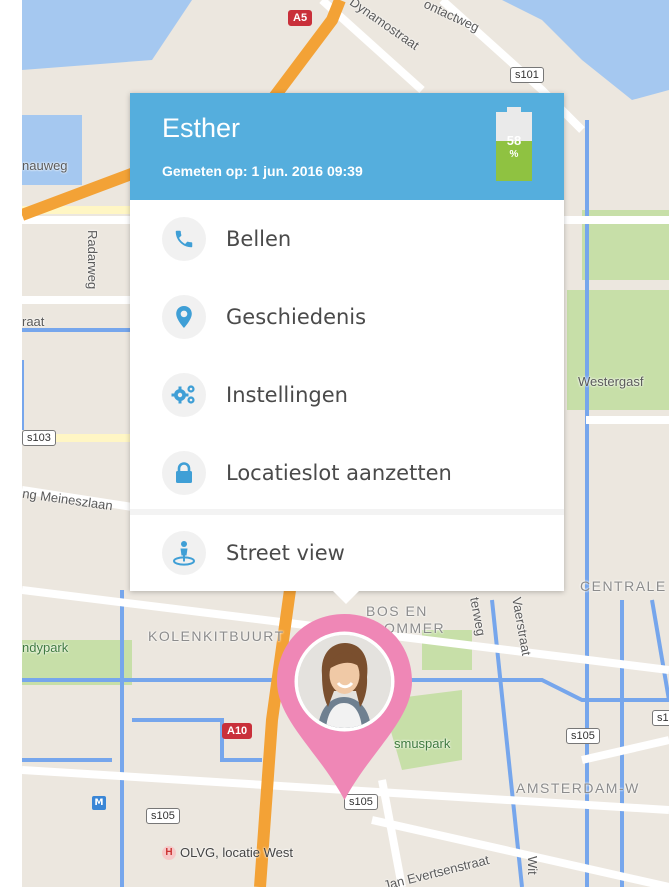 Image resolution: width=669 pixels, height=887 pixels. What do you see at coordinates (514, 154) in the screenshot?
I see `battery-percent-sign: %` at bounding box center [514, 154].